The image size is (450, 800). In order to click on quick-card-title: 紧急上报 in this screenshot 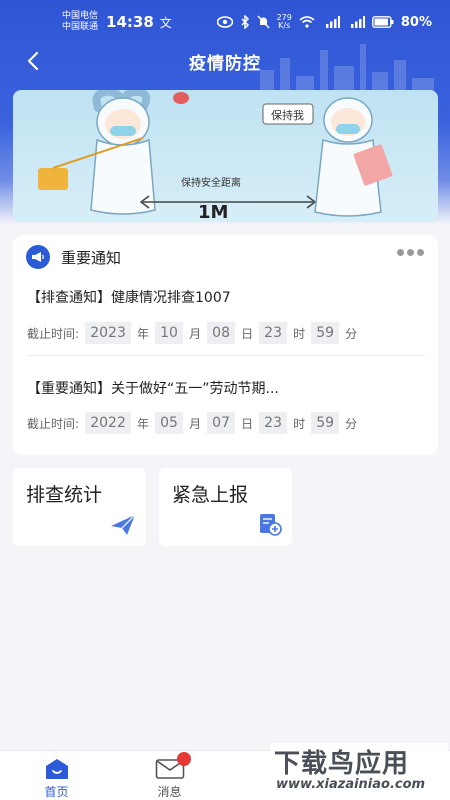, I will do `click(210, 495)`.